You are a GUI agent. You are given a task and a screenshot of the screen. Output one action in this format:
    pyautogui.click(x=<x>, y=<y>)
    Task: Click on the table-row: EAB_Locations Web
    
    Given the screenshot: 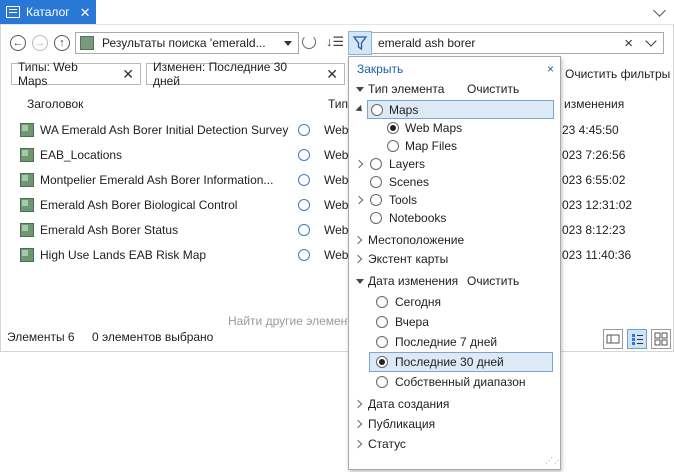 What is the action you would take?
    pyautogui.click(x=185, y=154)
    